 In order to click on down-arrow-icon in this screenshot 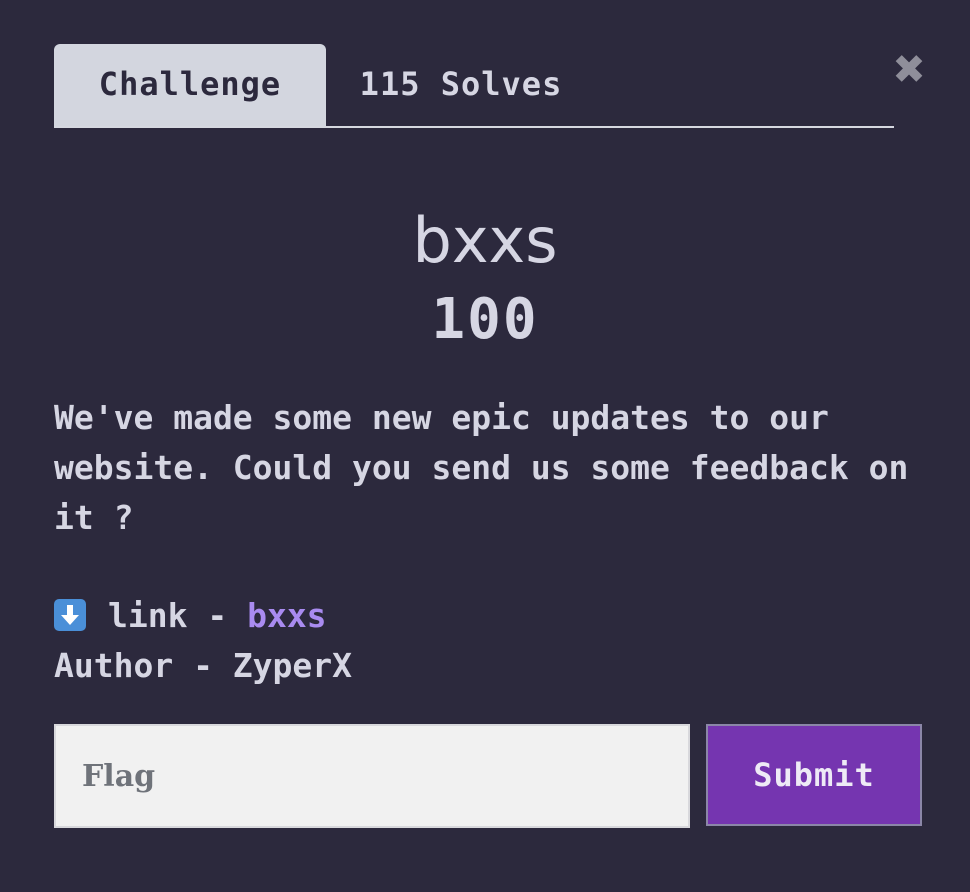, I will do `click(70, 615)`.